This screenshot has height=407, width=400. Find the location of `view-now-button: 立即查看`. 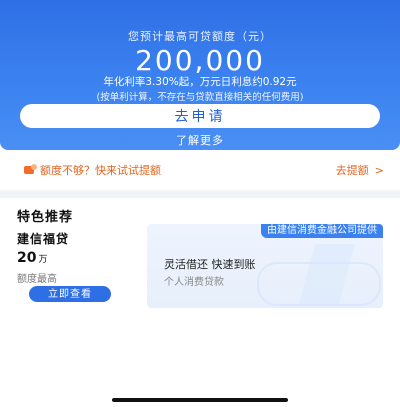

view-now-button: 立即查看 is located at coordinates (70, 294).